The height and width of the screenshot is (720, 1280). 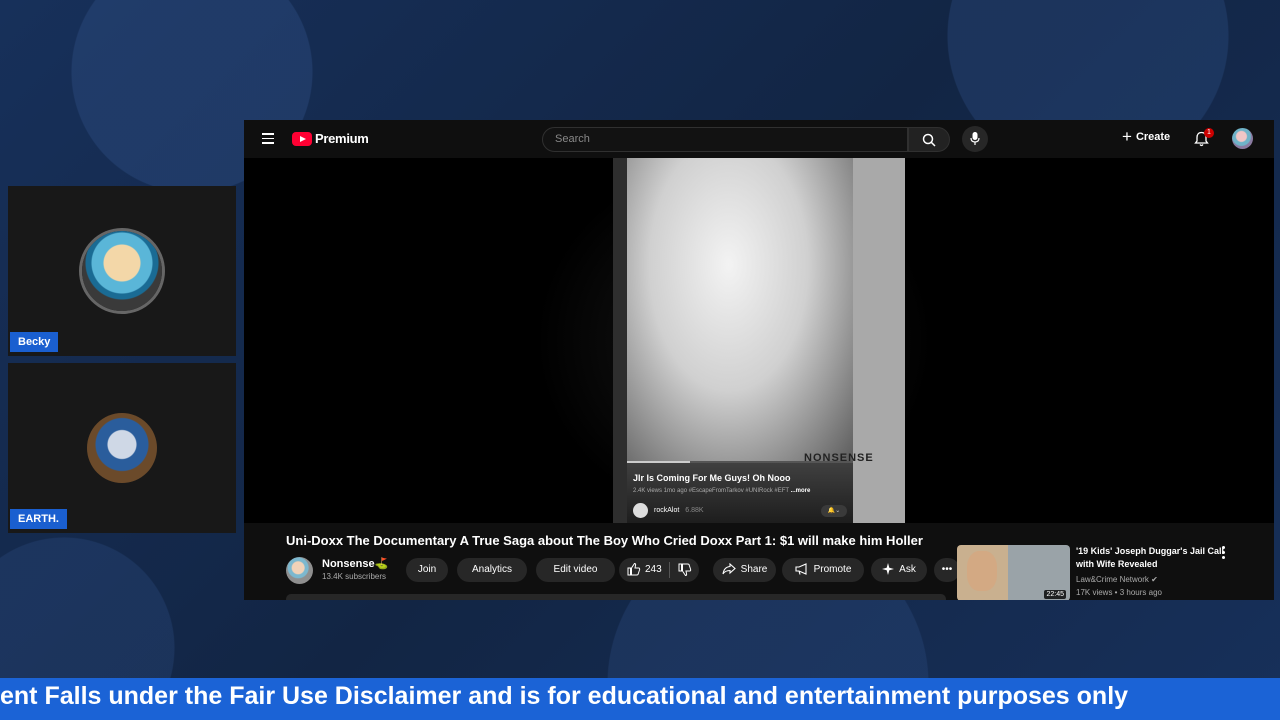 What do you see at coordinates (1153, 137) in the screenshot?
I see `create-label: Create` at bounding box center [1153, 137].